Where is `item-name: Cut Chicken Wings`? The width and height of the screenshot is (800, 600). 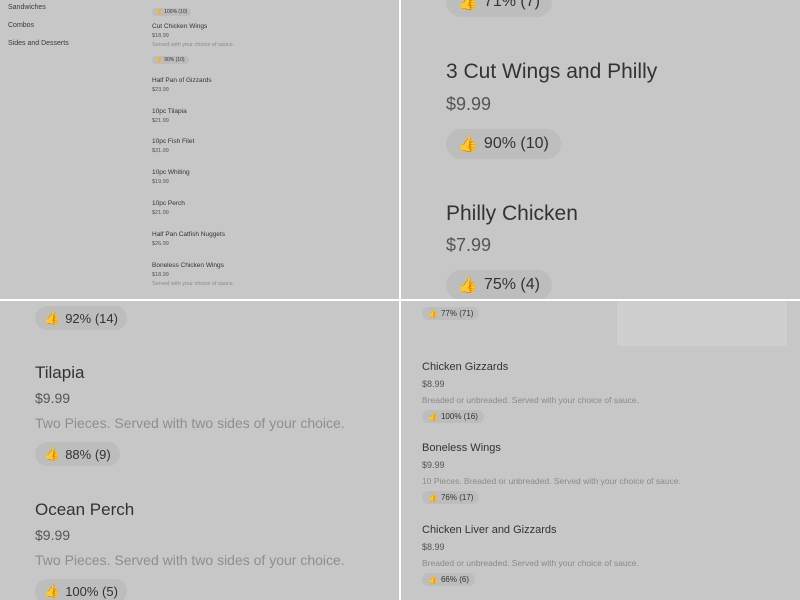 item-name: Cut Chicken Wings is located at coordinates (180, 26).